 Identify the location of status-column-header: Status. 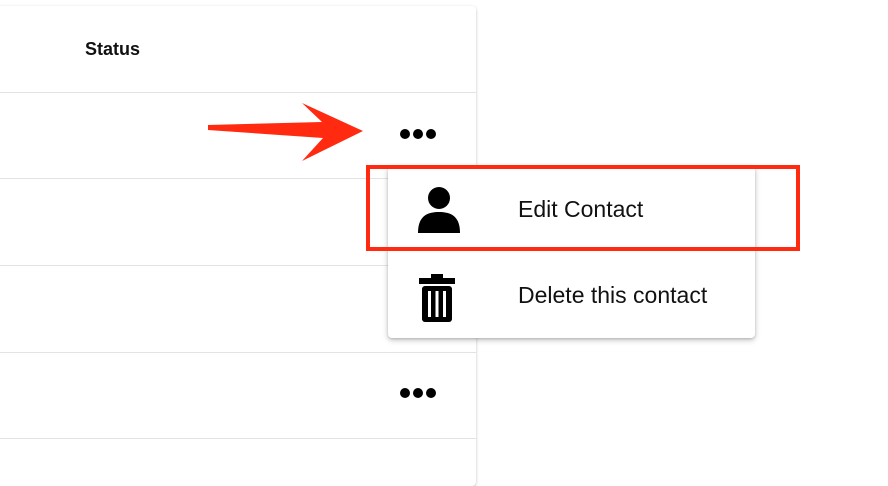
(113, 49).